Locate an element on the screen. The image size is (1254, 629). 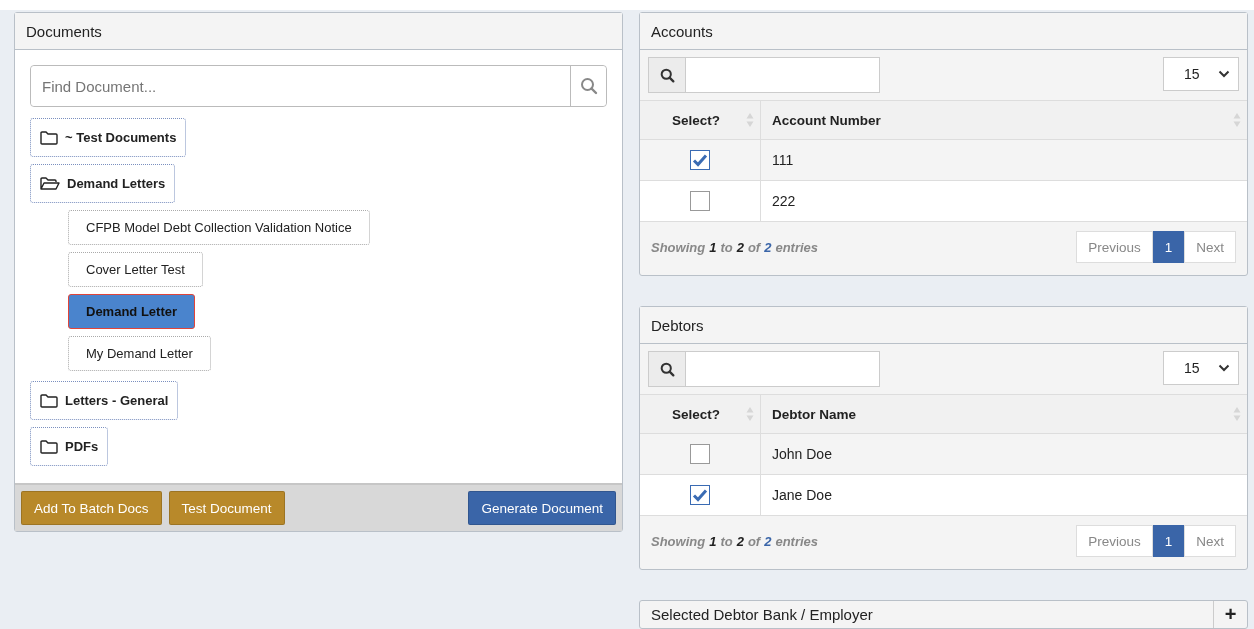
panel-title: Accounts is located at coordinates (682, 31).